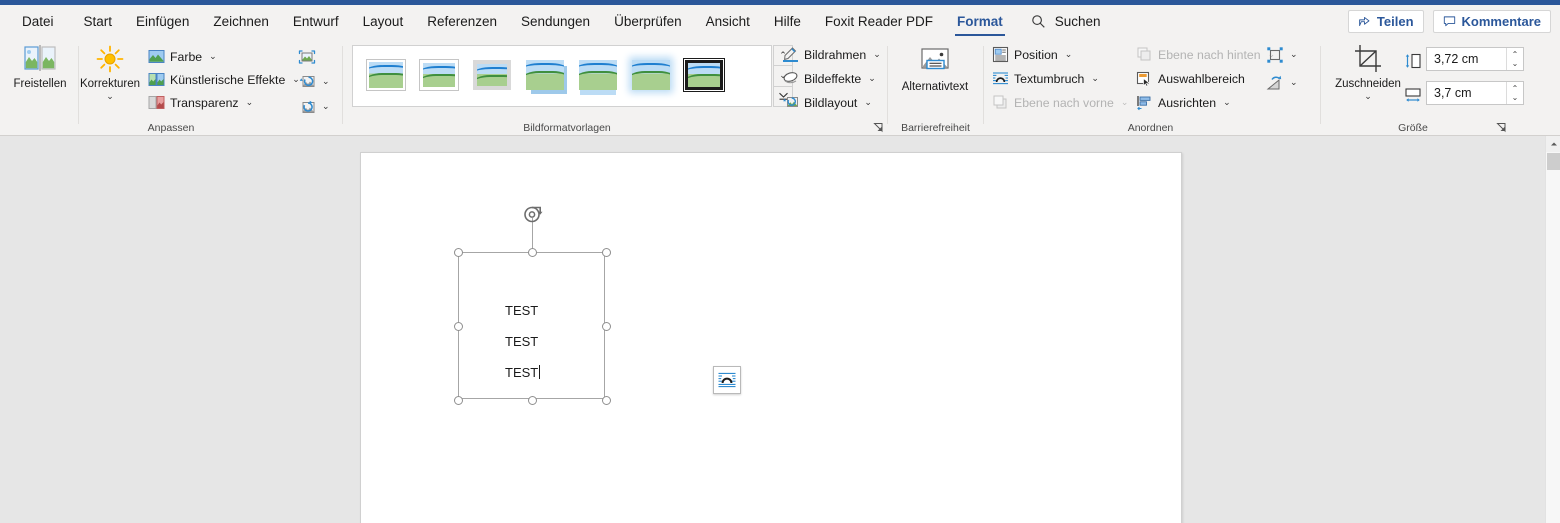  What do you see at coordinates (314, 106) in the screenshot?
I see `reset-picture-button: ⌄` at bounding box center [314, 106].